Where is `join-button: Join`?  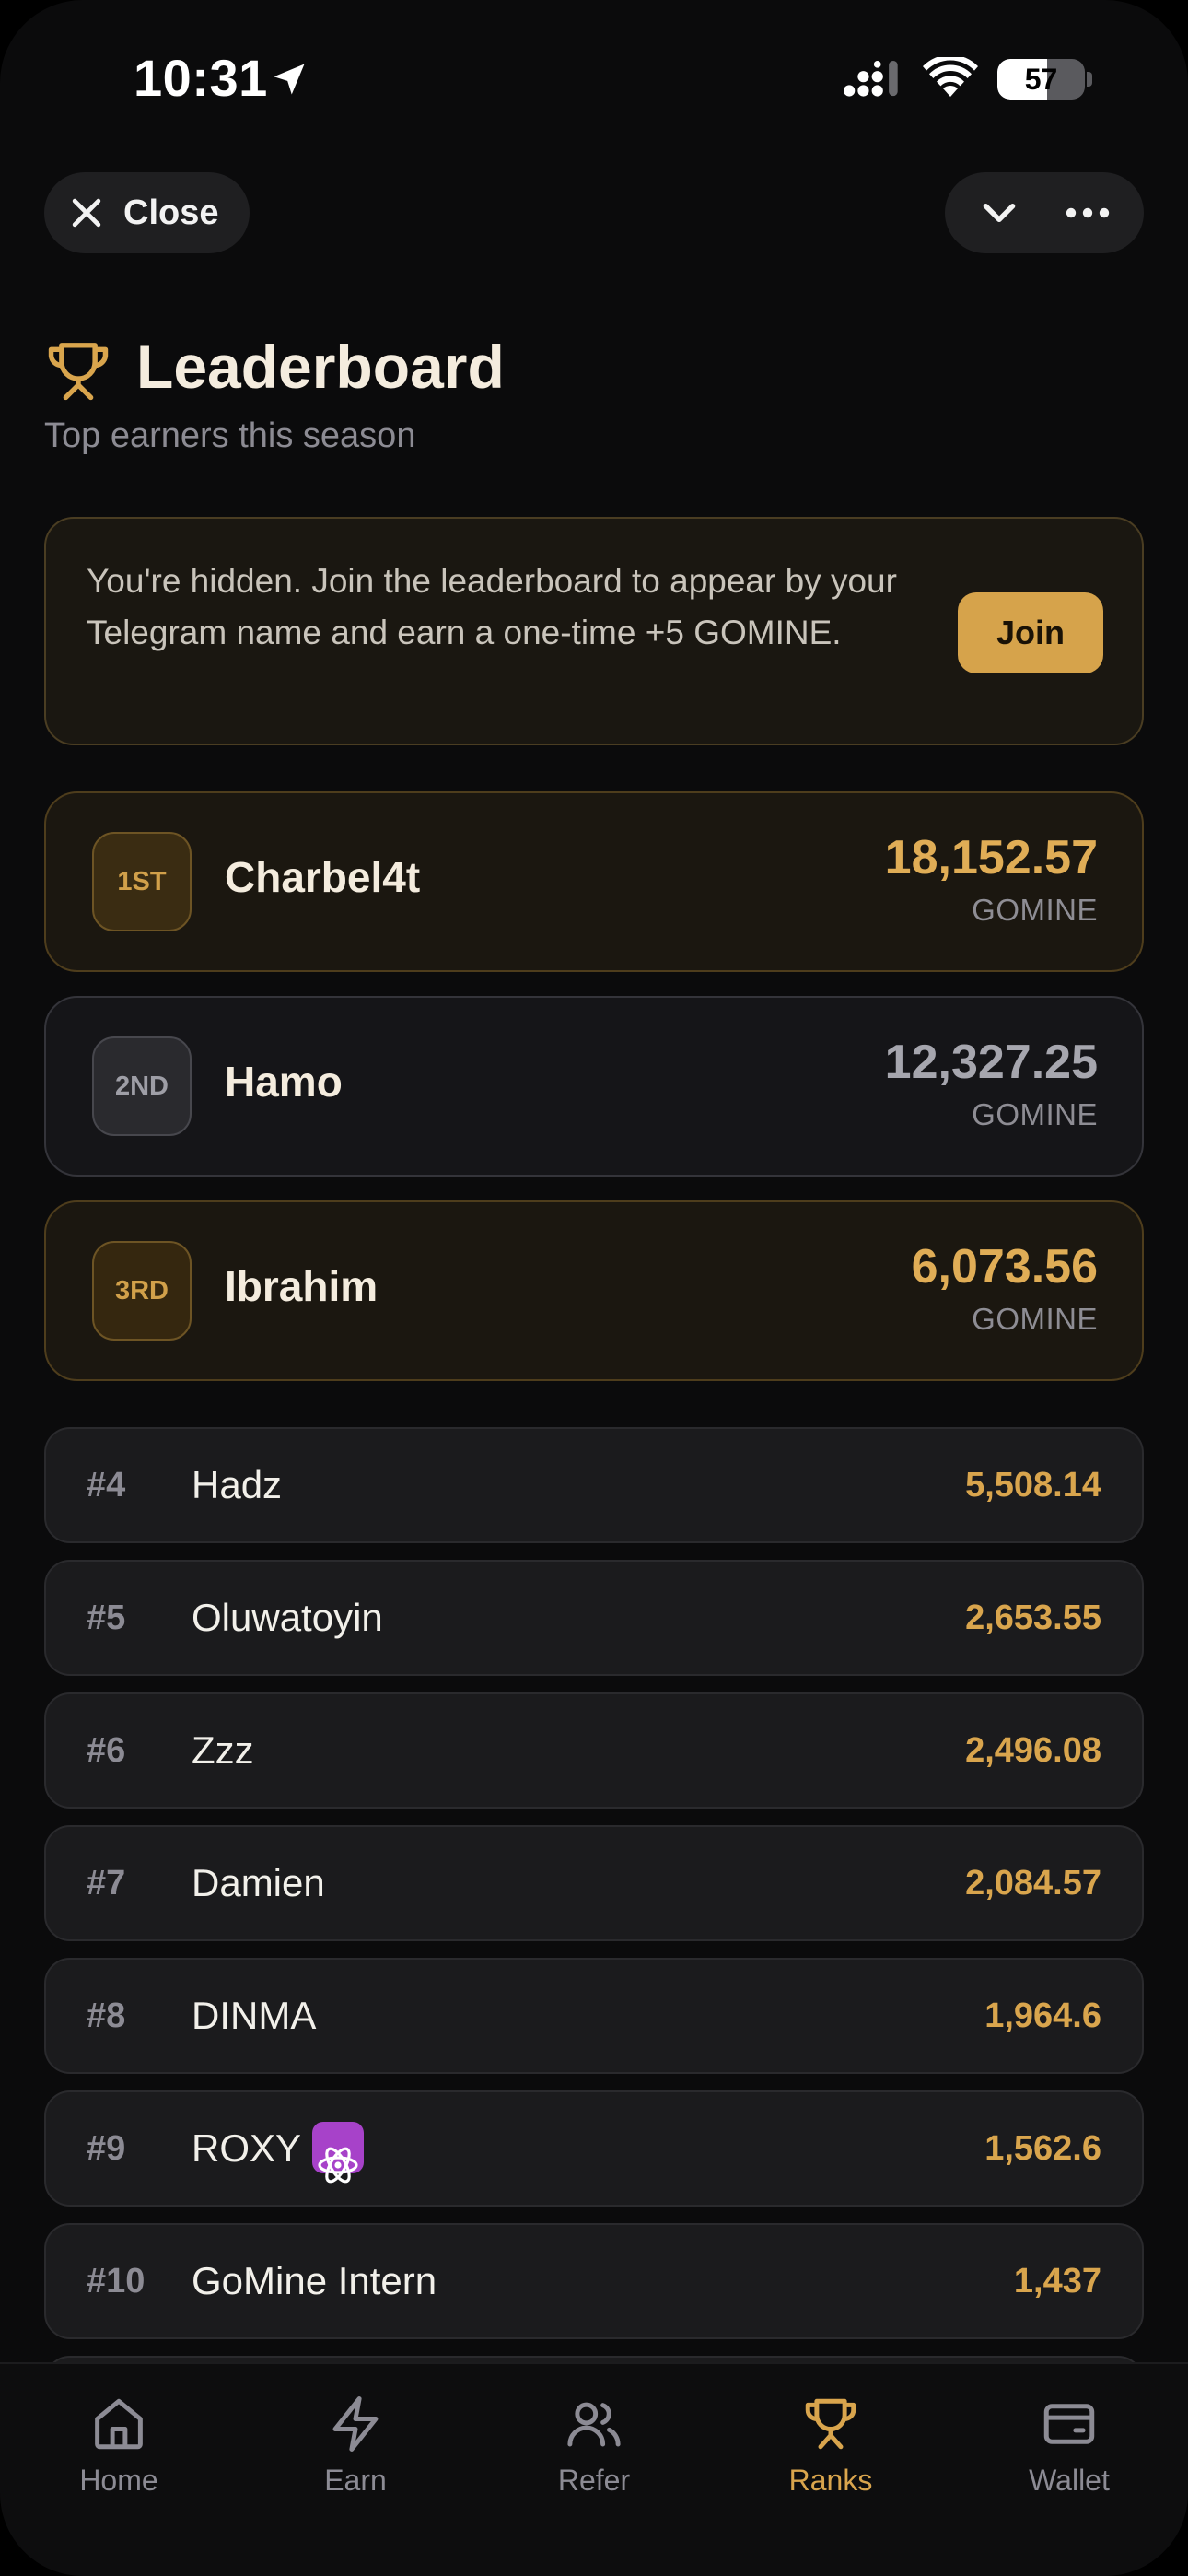
join-button: Join is located at coordinates (1030, 632).